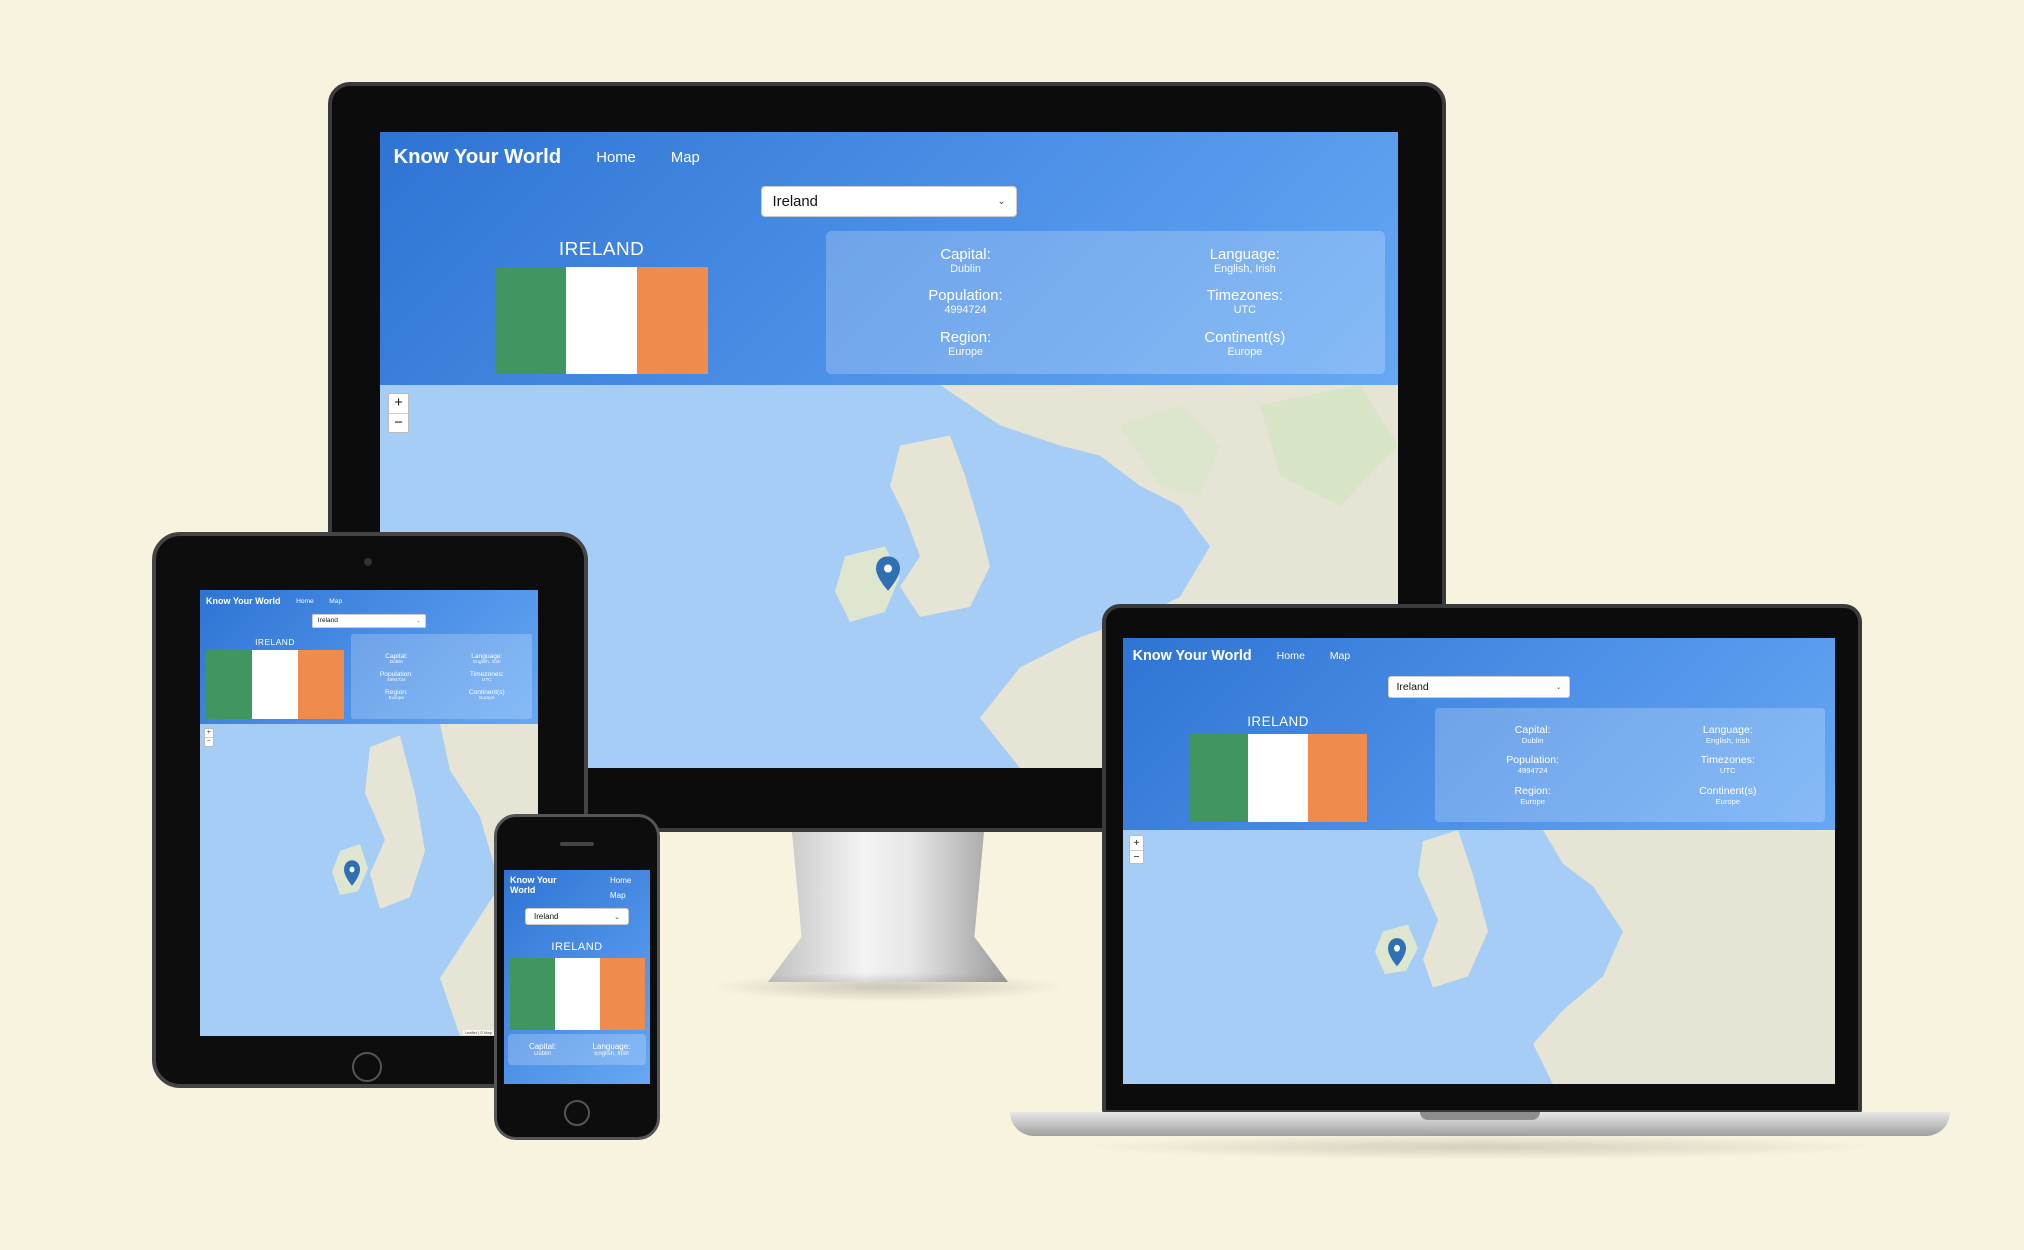 Image resolution: width=2024 pixels, height=1250 pixels. What do you see at coordinates (888, 907) in the screenshot?
I see `monitor-stand` at bounding box center [888, 907].